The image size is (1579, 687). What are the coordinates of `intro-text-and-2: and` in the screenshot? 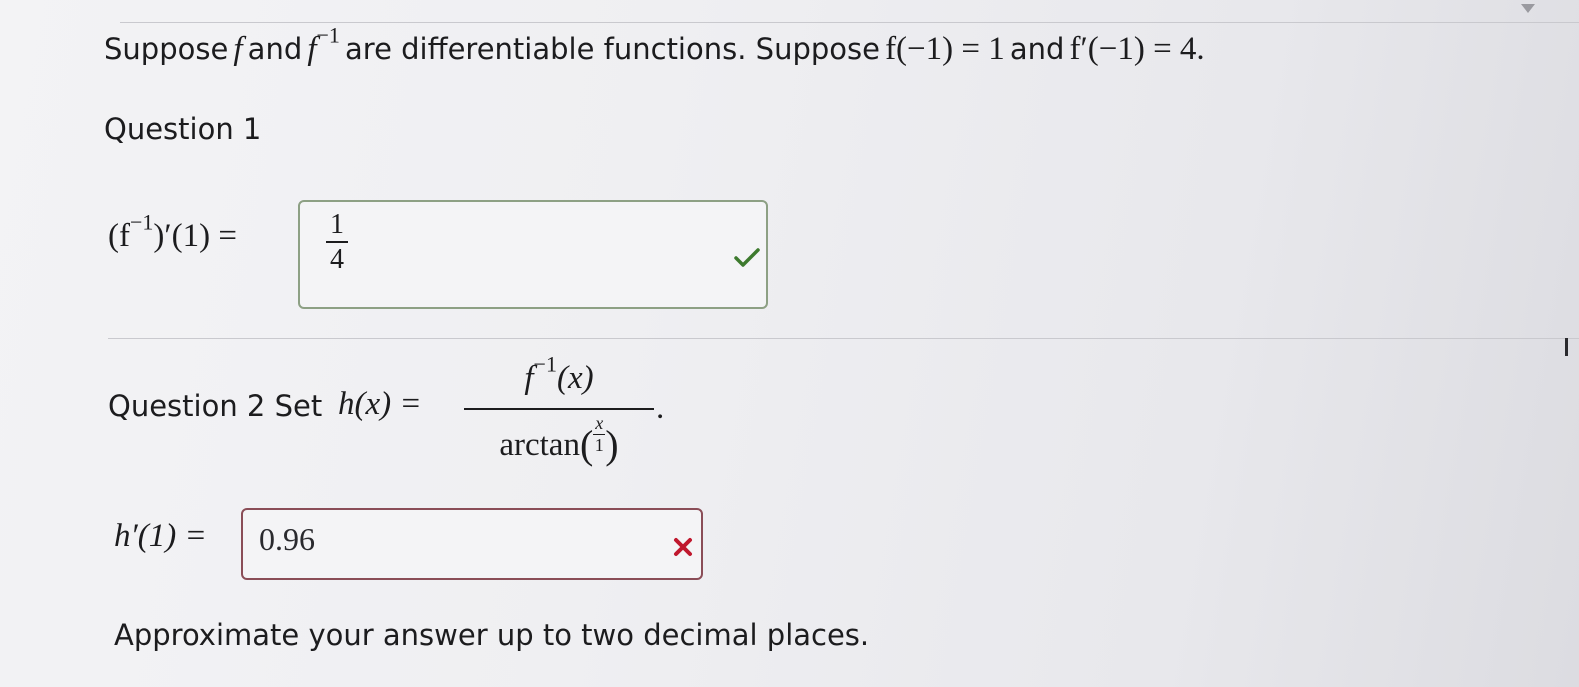 It's located at (1037, 49).